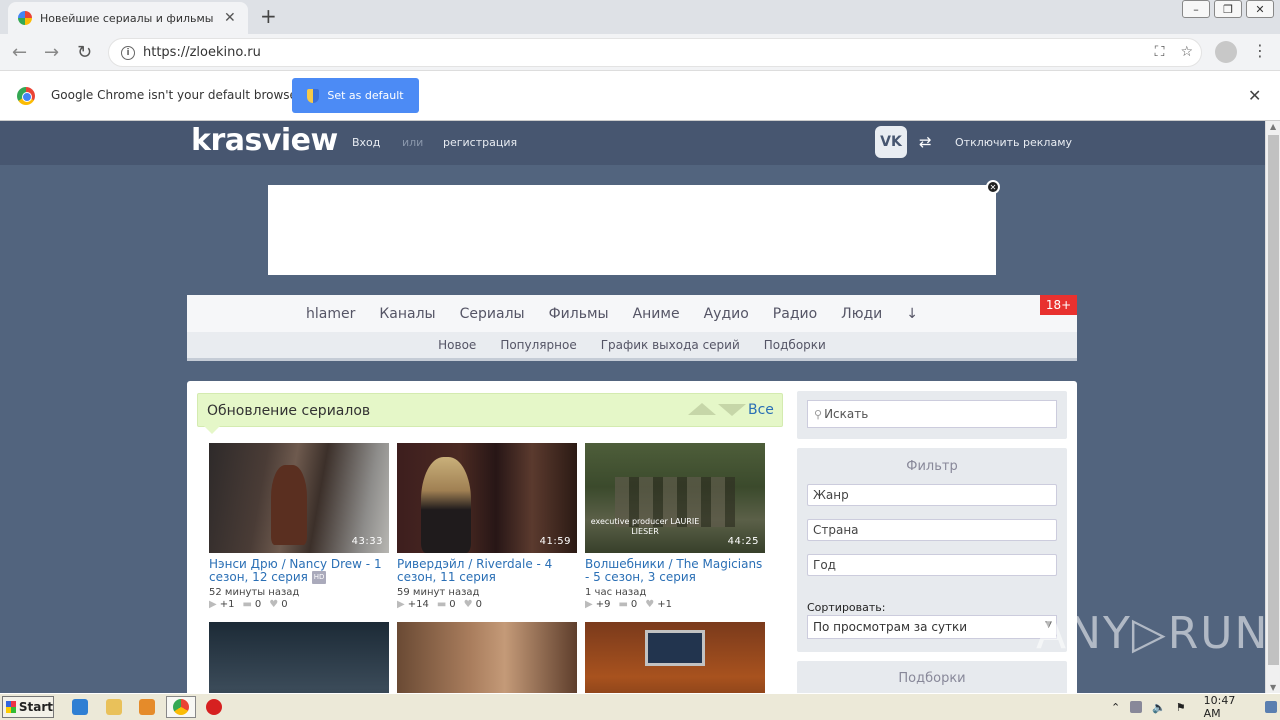  What do you see at coordinates (114, 707) in the screenshot?
I see `explorer-folder-icon` at bounding box center [114, 707].